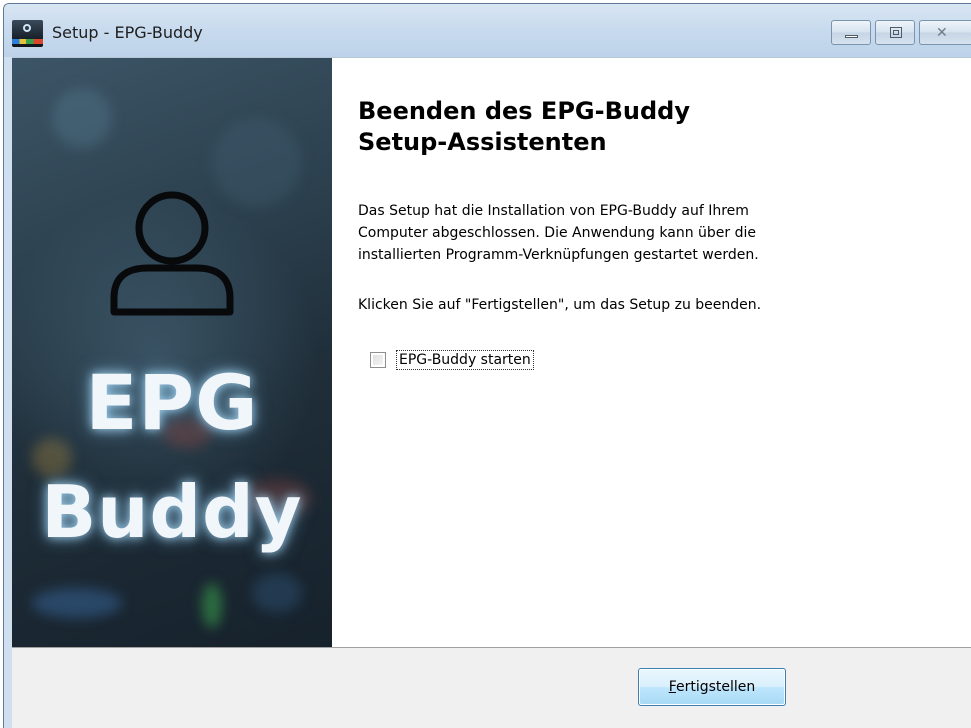  What do you see at coordinates (487, 30) in the screenshot?
I see `title-bar: Setup - EPG-Buddy ✕` at bounding box center [487, 30].